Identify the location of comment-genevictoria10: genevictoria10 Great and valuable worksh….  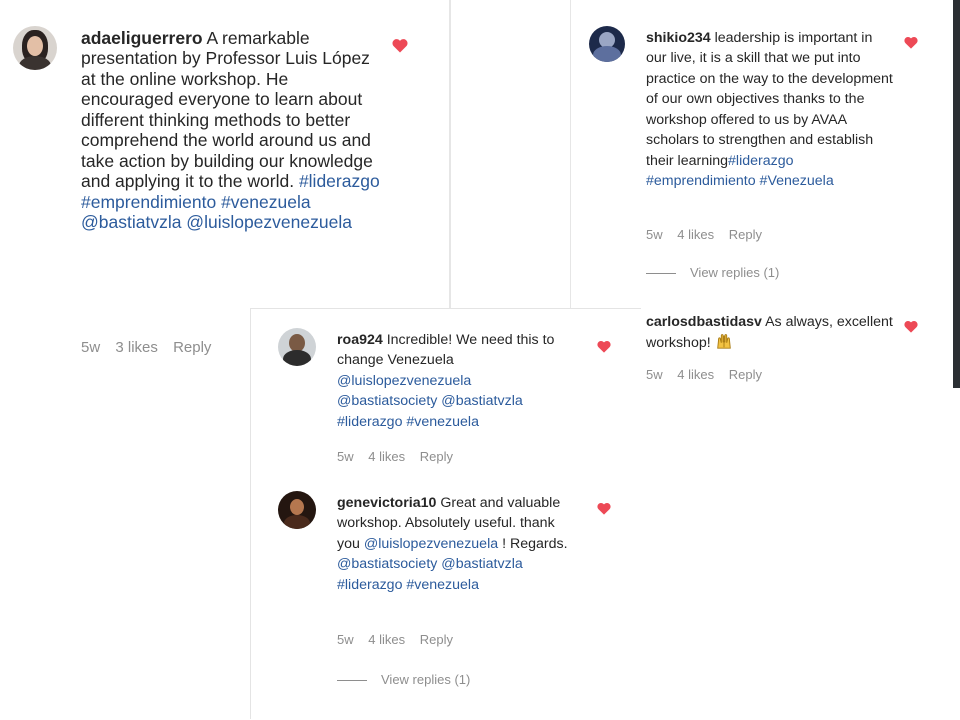
(446, 602).